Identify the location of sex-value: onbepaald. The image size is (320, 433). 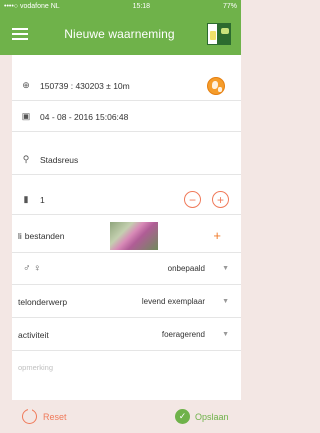
(186, 268).